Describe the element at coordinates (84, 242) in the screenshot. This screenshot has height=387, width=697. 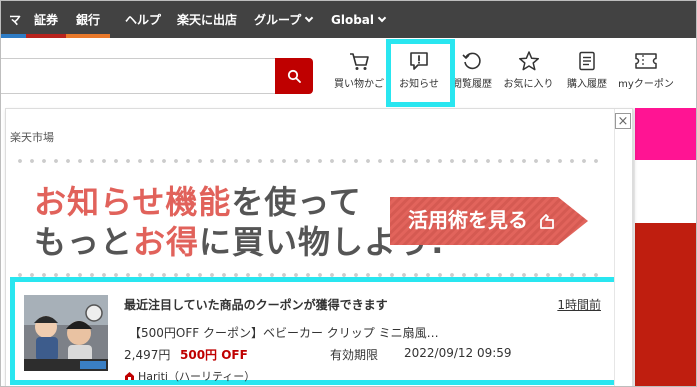
I see `banner-text: もっと` at that location.